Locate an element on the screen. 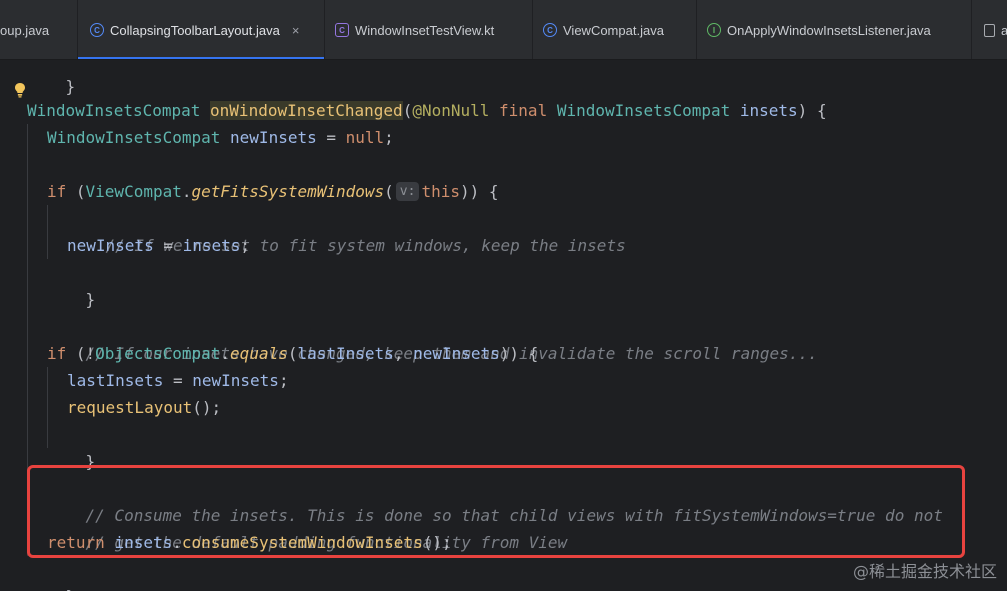  editor-tab: C WindowInsetTestView.kt is located at coordinates (429, 29).